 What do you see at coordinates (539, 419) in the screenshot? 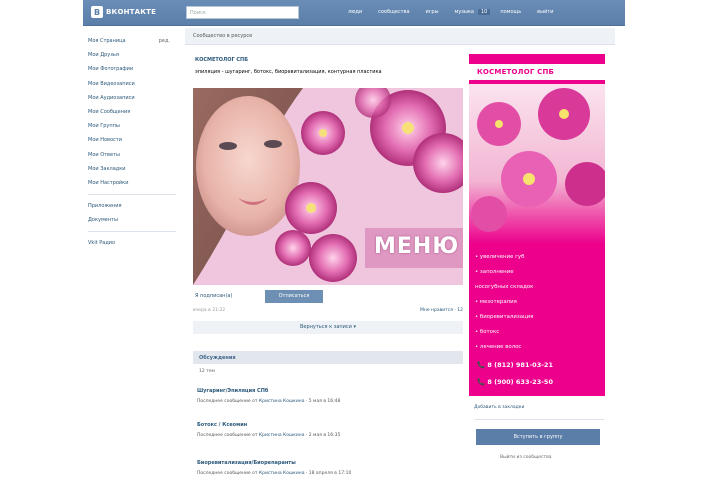
I see `right-divider` at bounding box center [539, 419].